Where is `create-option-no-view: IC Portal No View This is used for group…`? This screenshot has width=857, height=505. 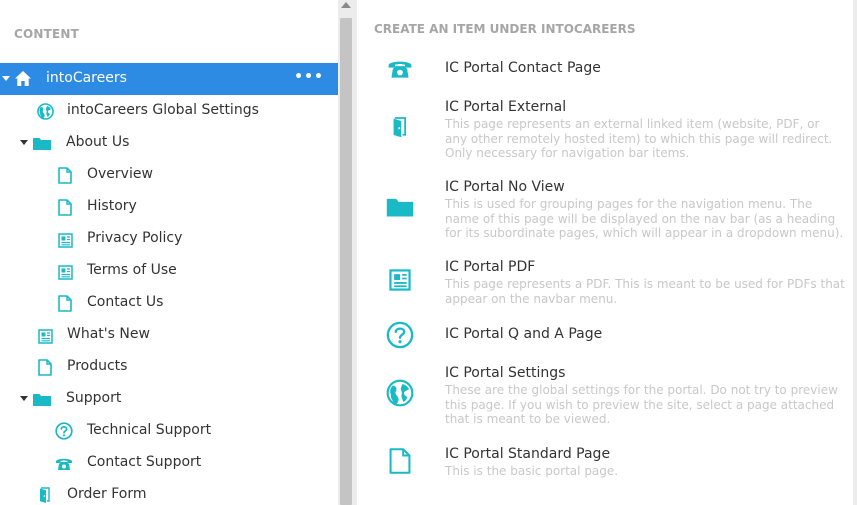
create-option-no-view: IC Portal No View This is used for group… is located at coordinates (607, 210).